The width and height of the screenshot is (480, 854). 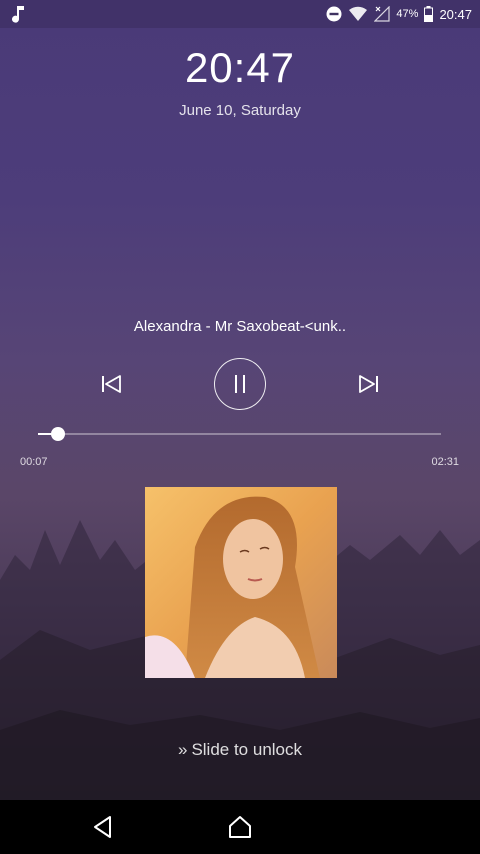 I want to click on home-icon, so click(x=240, y=827).